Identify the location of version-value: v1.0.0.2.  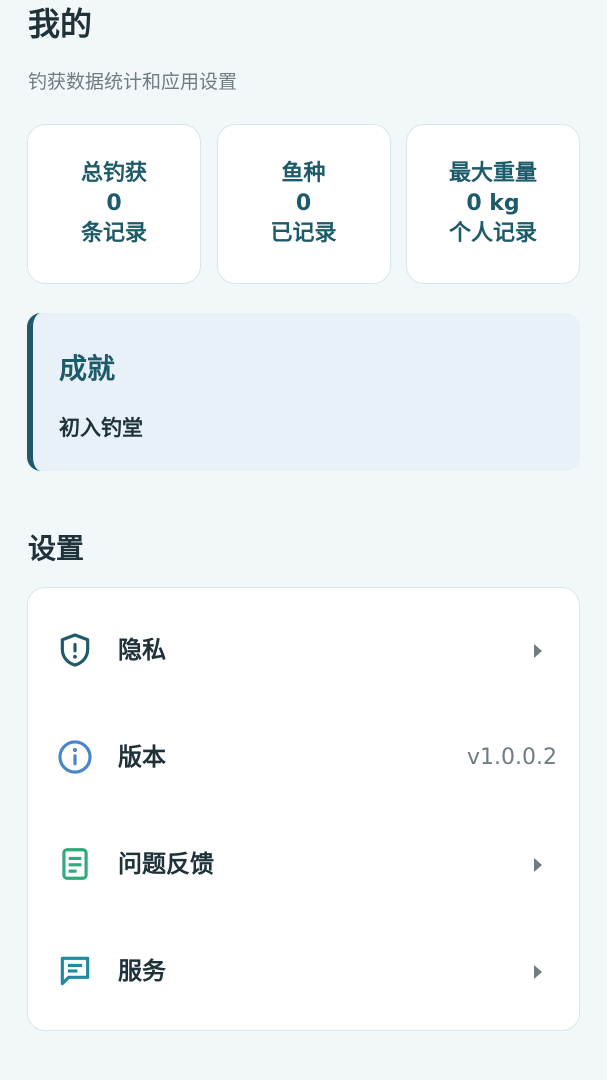
(512, 757).